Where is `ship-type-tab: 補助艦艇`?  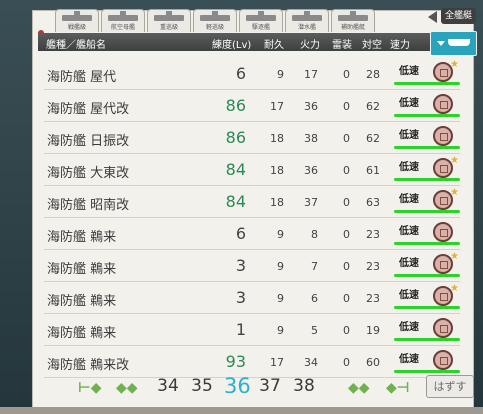 ship-type-tab: 補助艦艇 is located at coordinates (353, 20).